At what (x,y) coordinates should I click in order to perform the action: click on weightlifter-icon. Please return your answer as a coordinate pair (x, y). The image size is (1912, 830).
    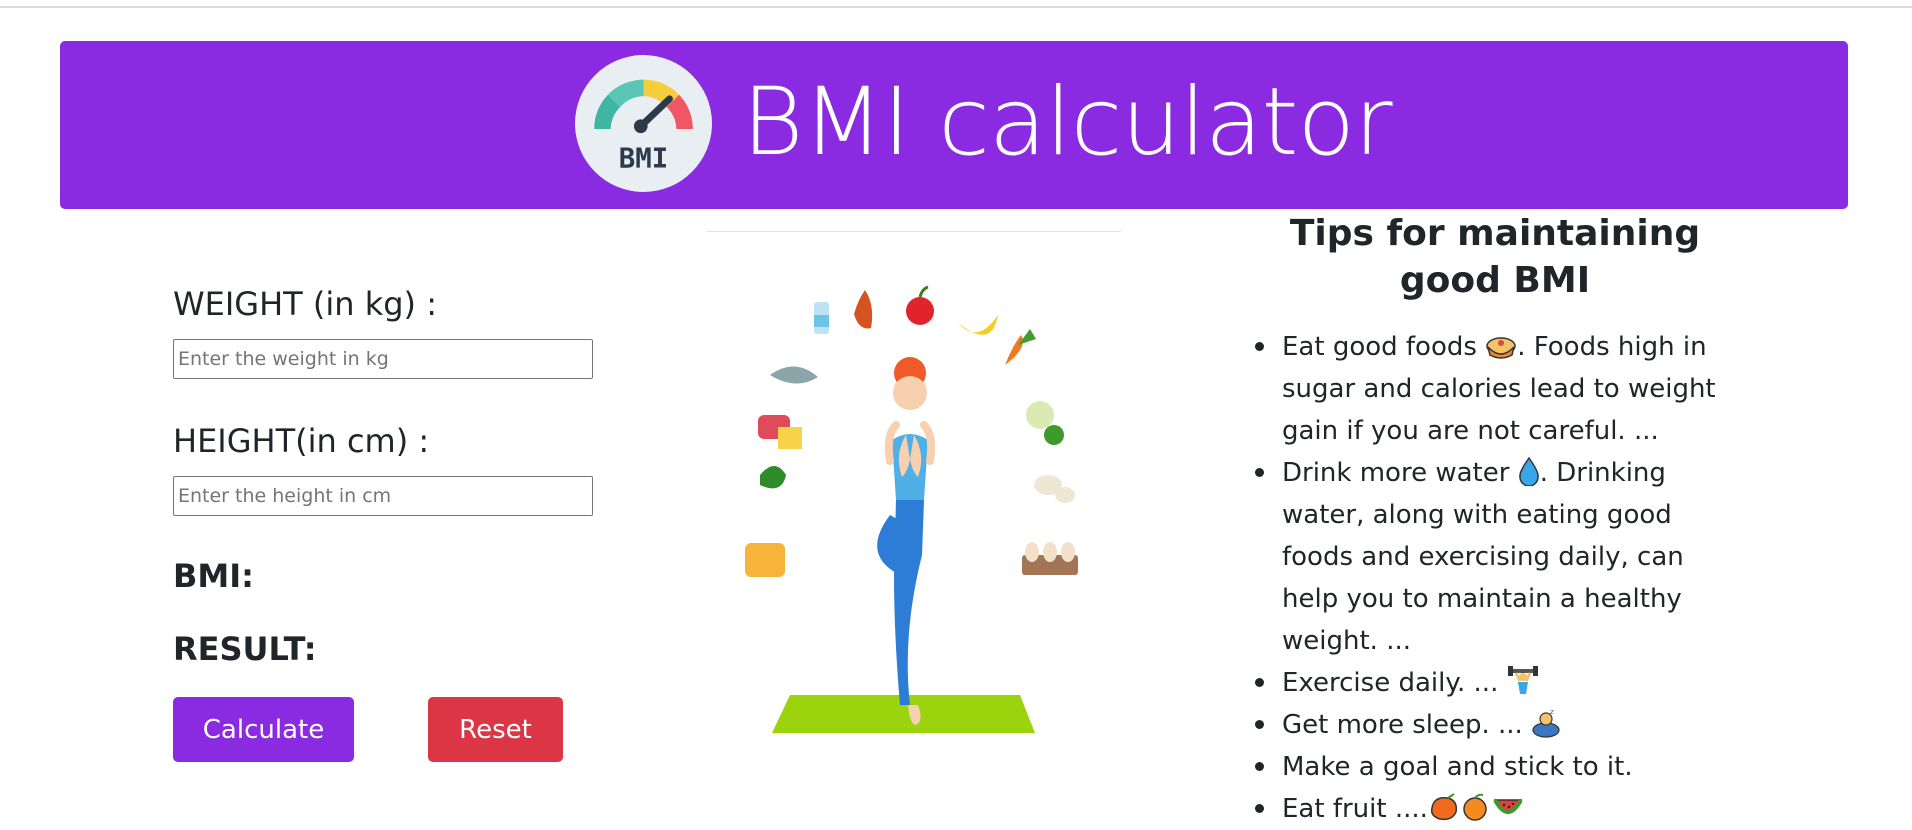
    Looking at the image, I should click on (1522, 680).